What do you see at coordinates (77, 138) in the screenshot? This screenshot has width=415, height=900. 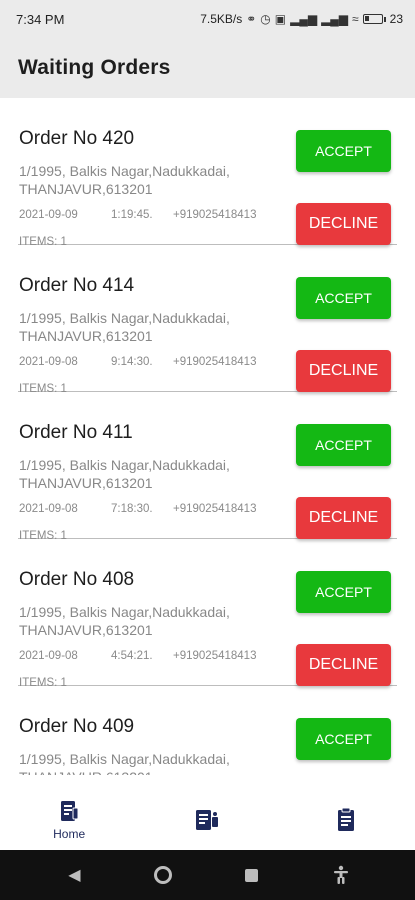 I see `order-title: Order No 420` at bounding box center [77, 138].